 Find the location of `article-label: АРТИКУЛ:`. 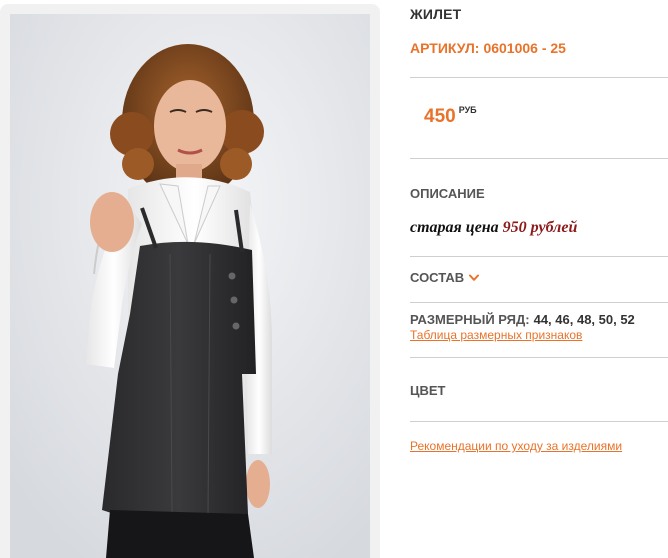

article-label: АРТИКУЛ: is located at coordinates (445, 48).